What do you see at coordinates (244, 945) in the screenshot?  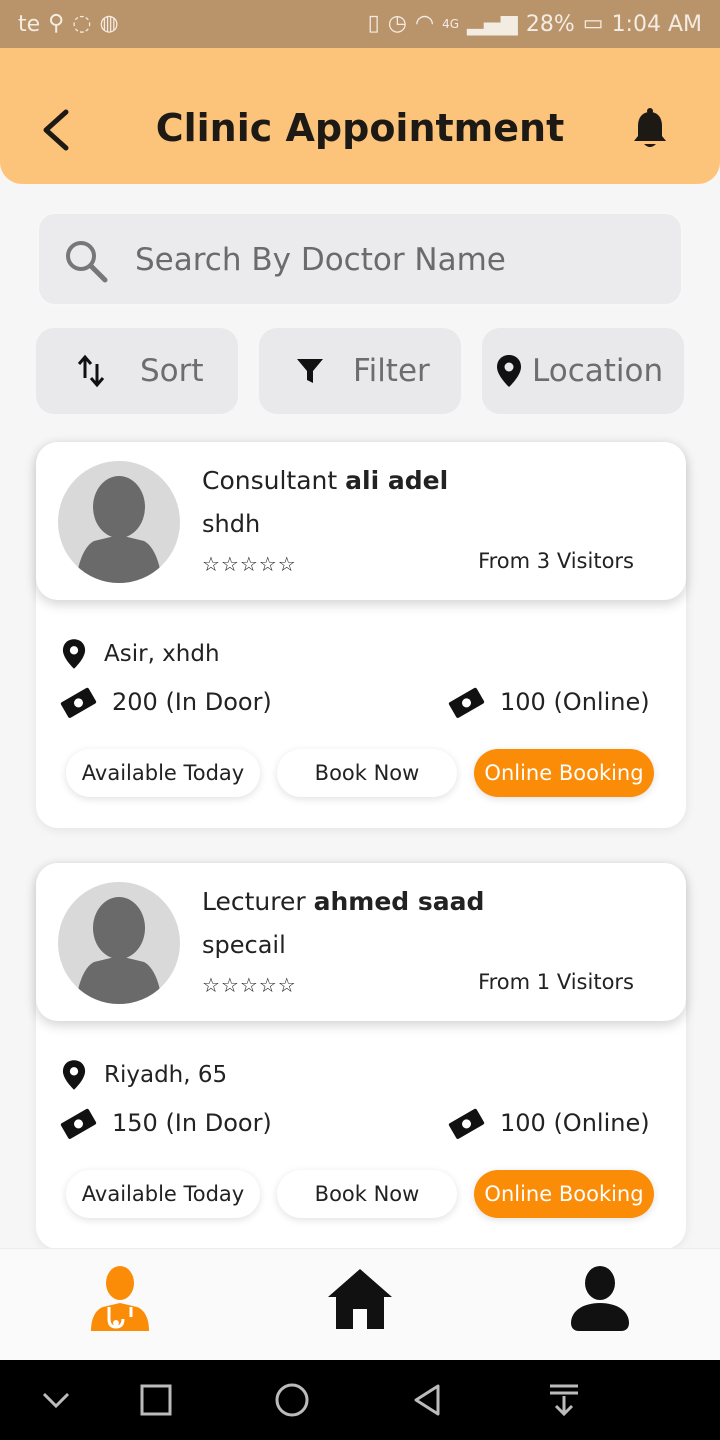 I see `doctor-specialty: specail` at bounding box center [244, 945].